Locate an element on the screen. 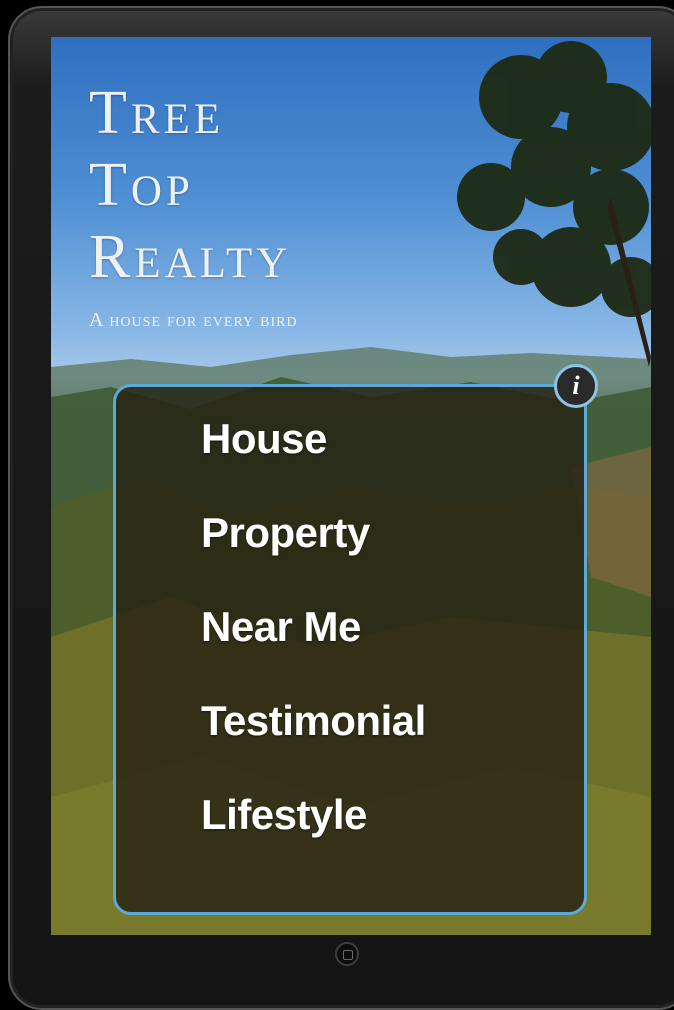  info-button: i is located at coordinates (576, 386).